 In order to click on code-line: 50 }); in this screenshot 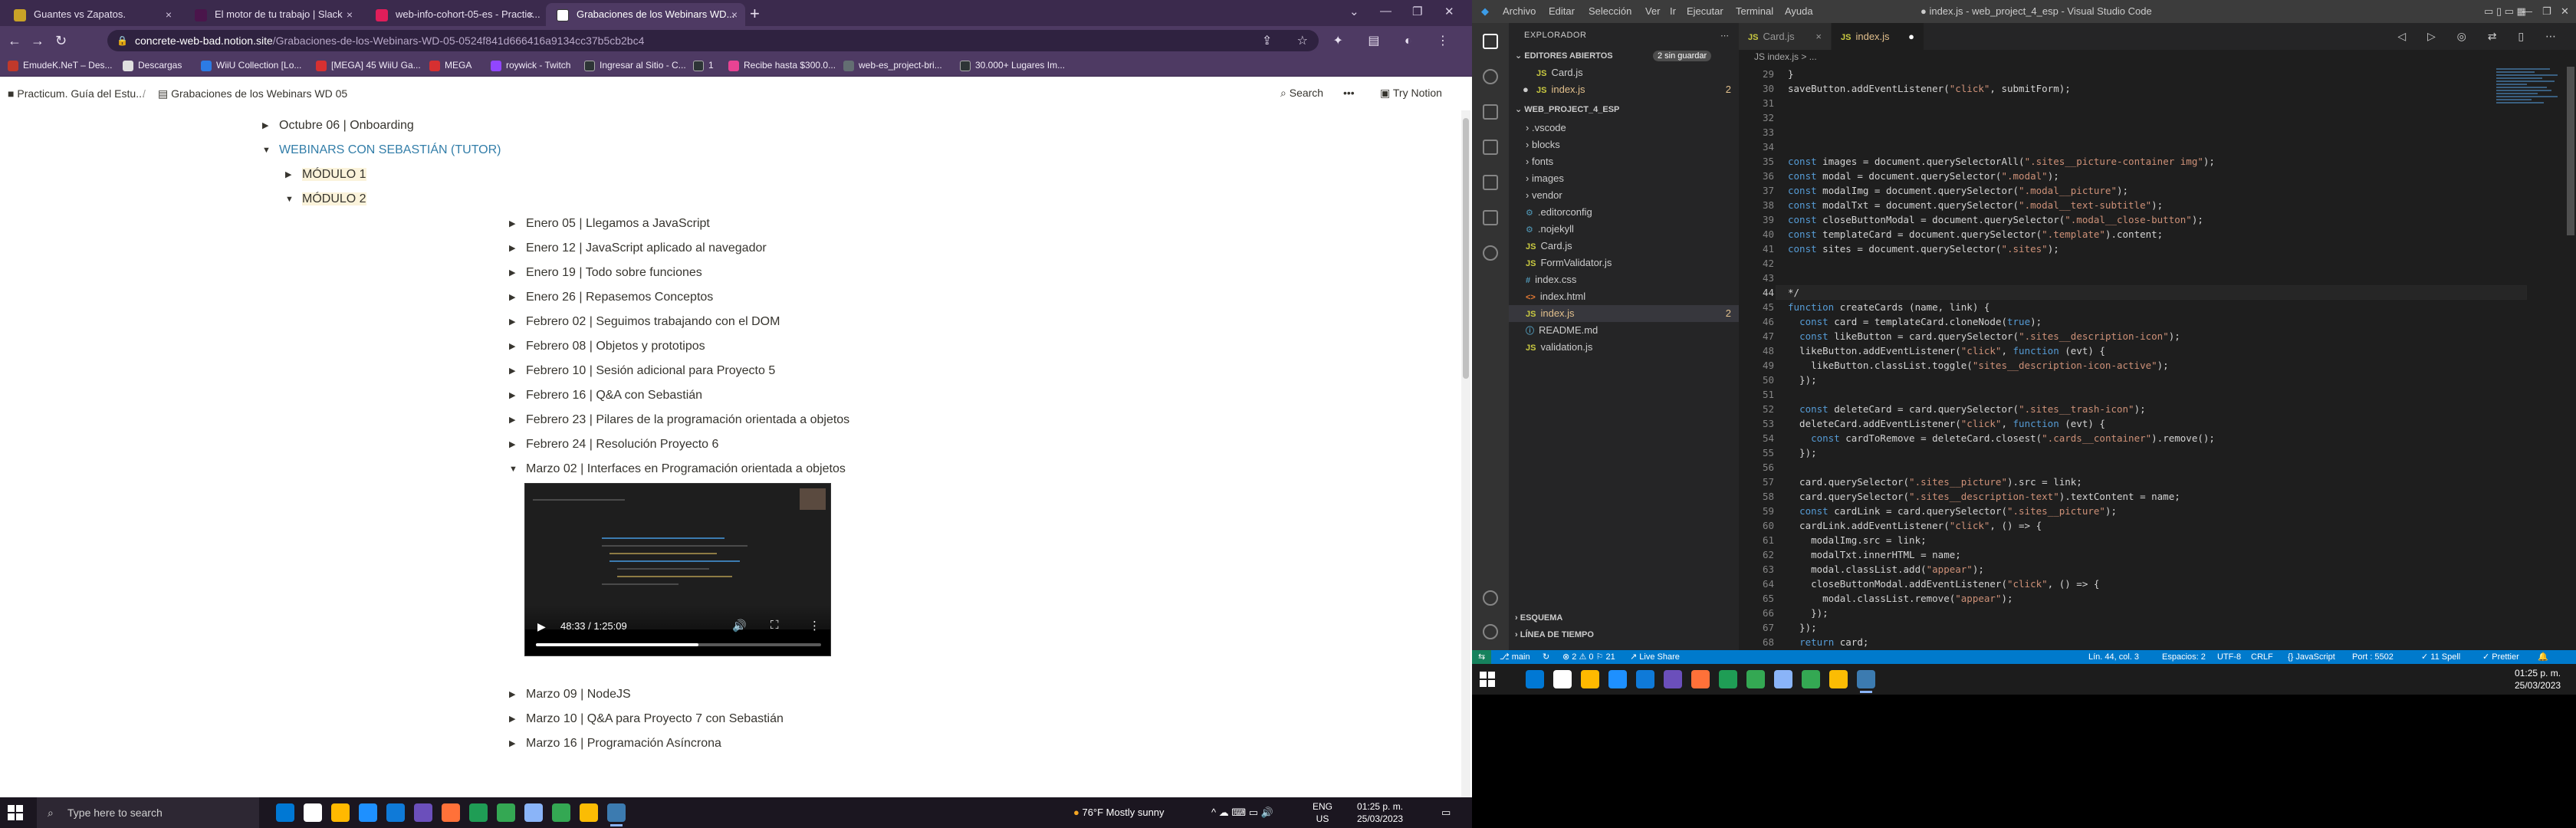, I will do `click(2122, 380)`.